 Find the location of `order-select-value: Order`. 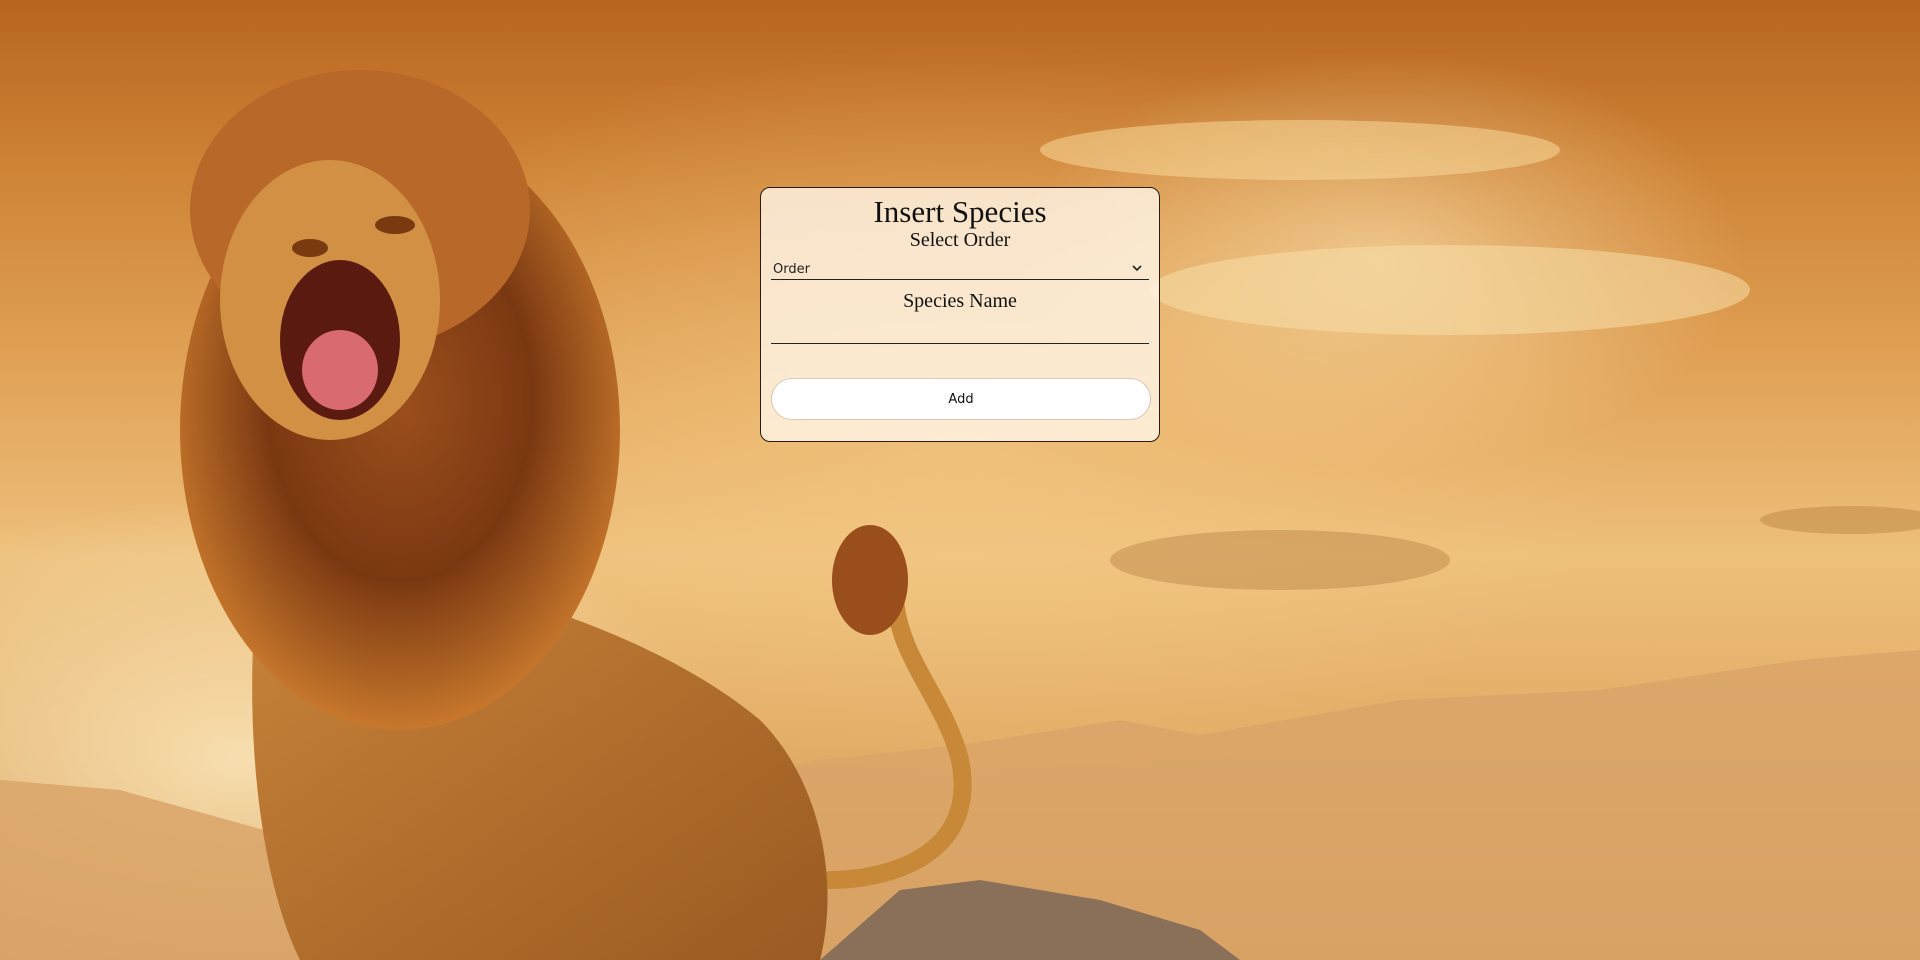

order-select-value: Order is located at coordinates (791, 269).